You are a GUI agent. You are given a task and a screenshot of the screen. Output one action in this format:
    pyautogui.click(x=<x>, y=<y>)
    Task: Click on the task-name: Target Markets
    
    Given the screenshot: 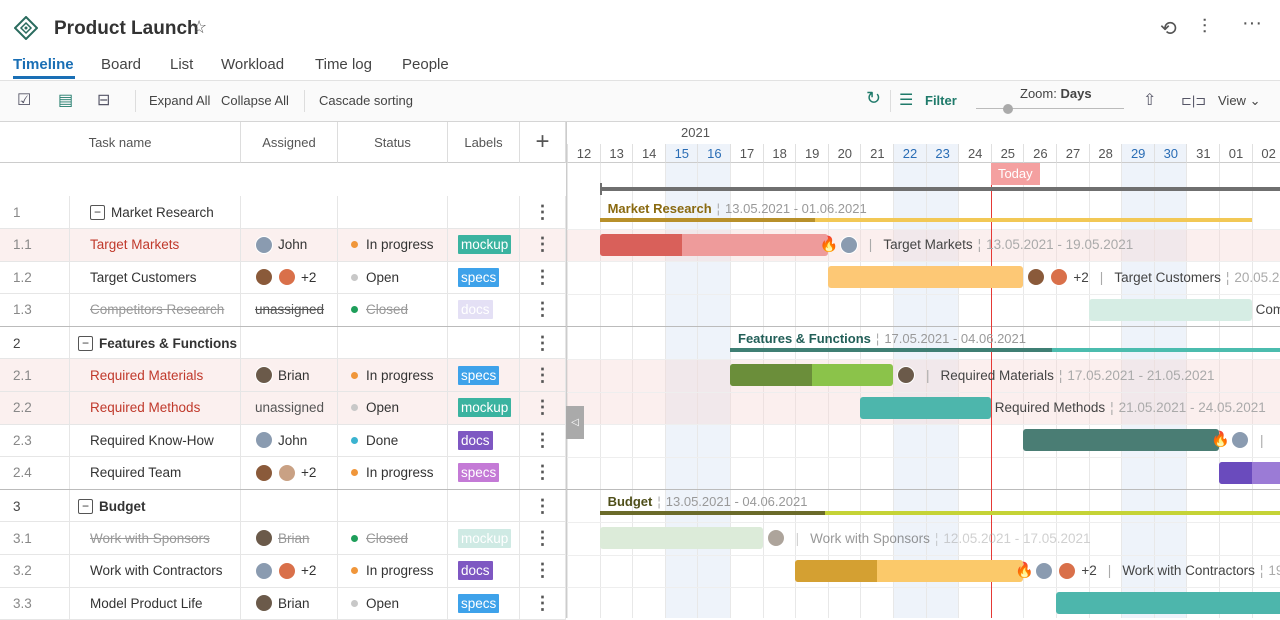 What is the action you would take?
    pyautogui.click(x=155, y=244)
    